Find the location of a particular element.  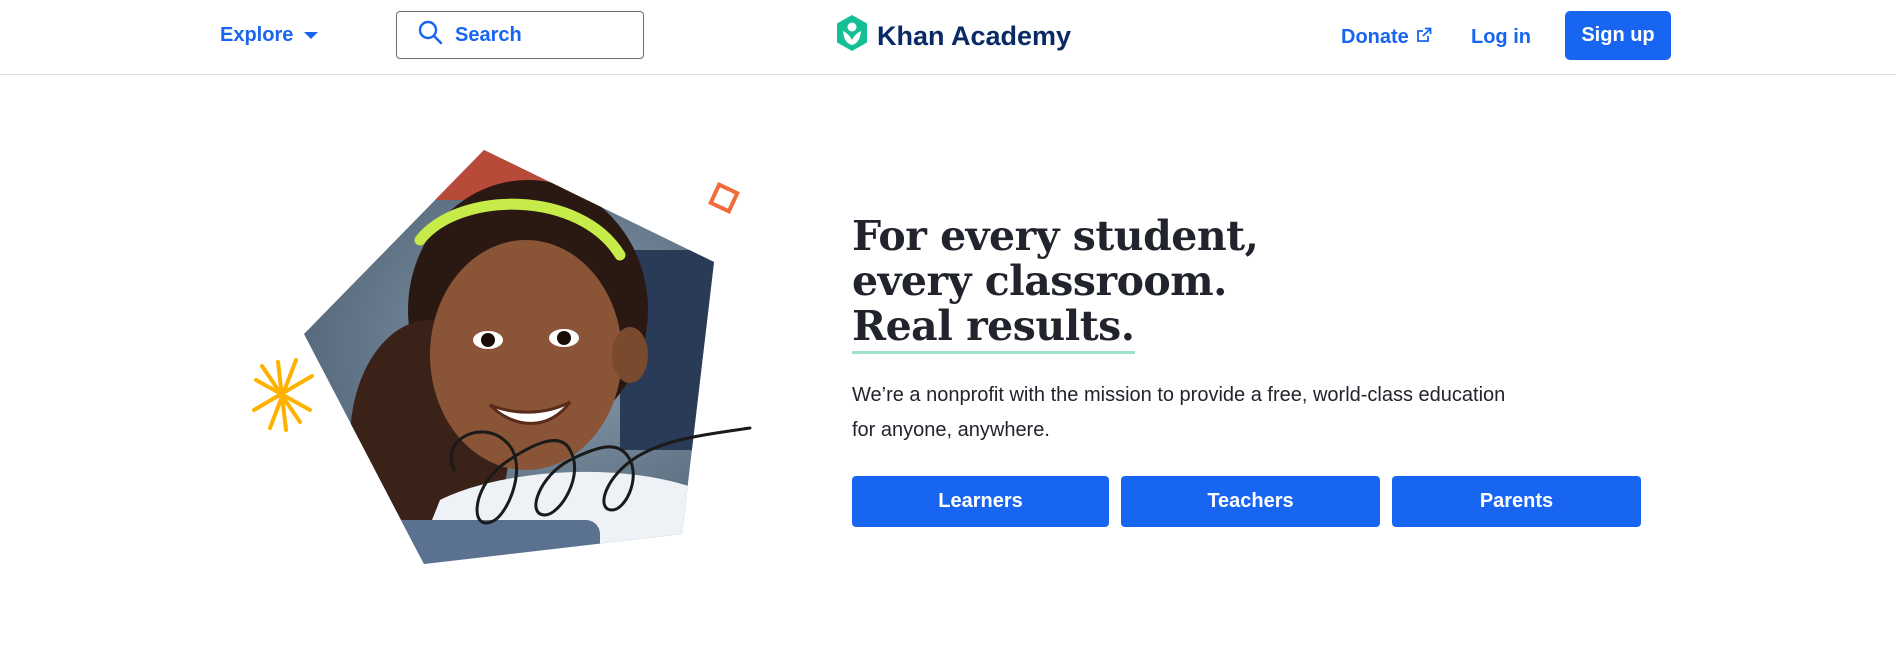

external-link-icon is located at coordinates (1424, 37).